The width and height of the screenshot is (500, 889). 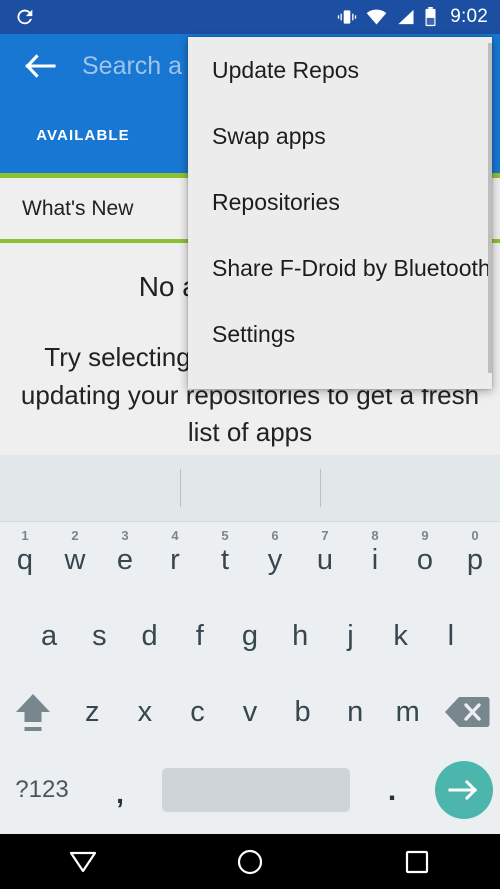 I want to click on cell-signal-icon, so click(x=405, y=17).